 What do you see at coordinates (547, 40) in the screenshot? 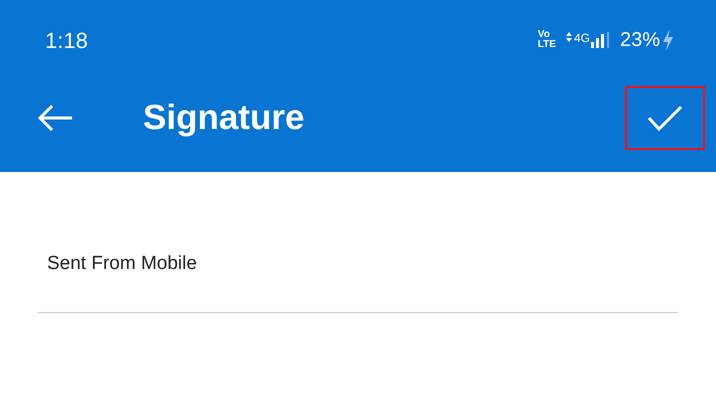
I see `volte-indicator: Vo LTE` at bounding box center [547, 40].